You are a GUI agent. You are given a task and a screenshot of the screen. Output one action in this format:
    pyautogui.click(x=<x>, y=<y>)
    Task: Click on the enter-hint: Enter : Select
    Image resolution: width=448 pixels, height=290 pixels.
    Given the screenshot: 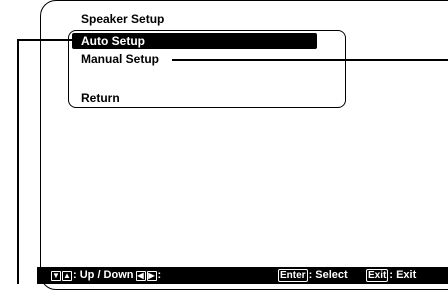 What is the action you would take?
    pyautogui.click(x=313, y=275)
    